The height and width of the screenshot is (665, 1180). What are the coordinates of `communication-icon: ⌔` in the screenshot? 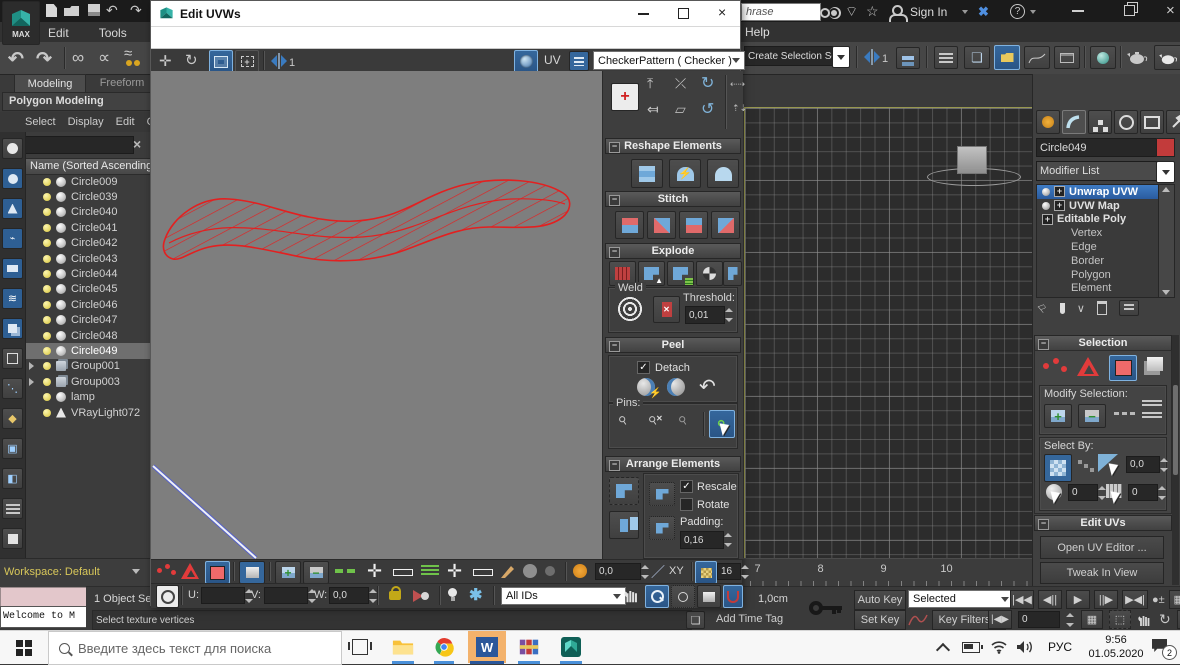 It's located at (851, 12).